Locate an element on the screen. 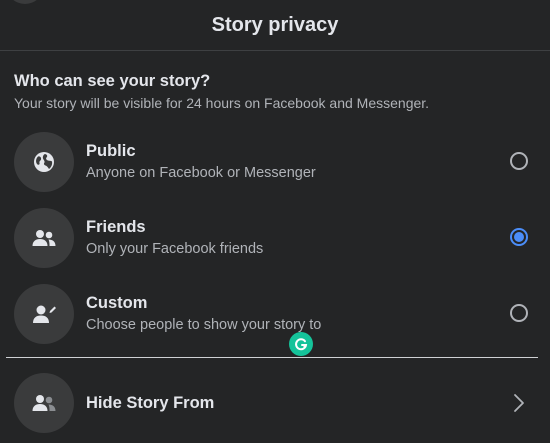 This screenshot has width=550, height=443. friends-icon is located at coordinates (44, 238).